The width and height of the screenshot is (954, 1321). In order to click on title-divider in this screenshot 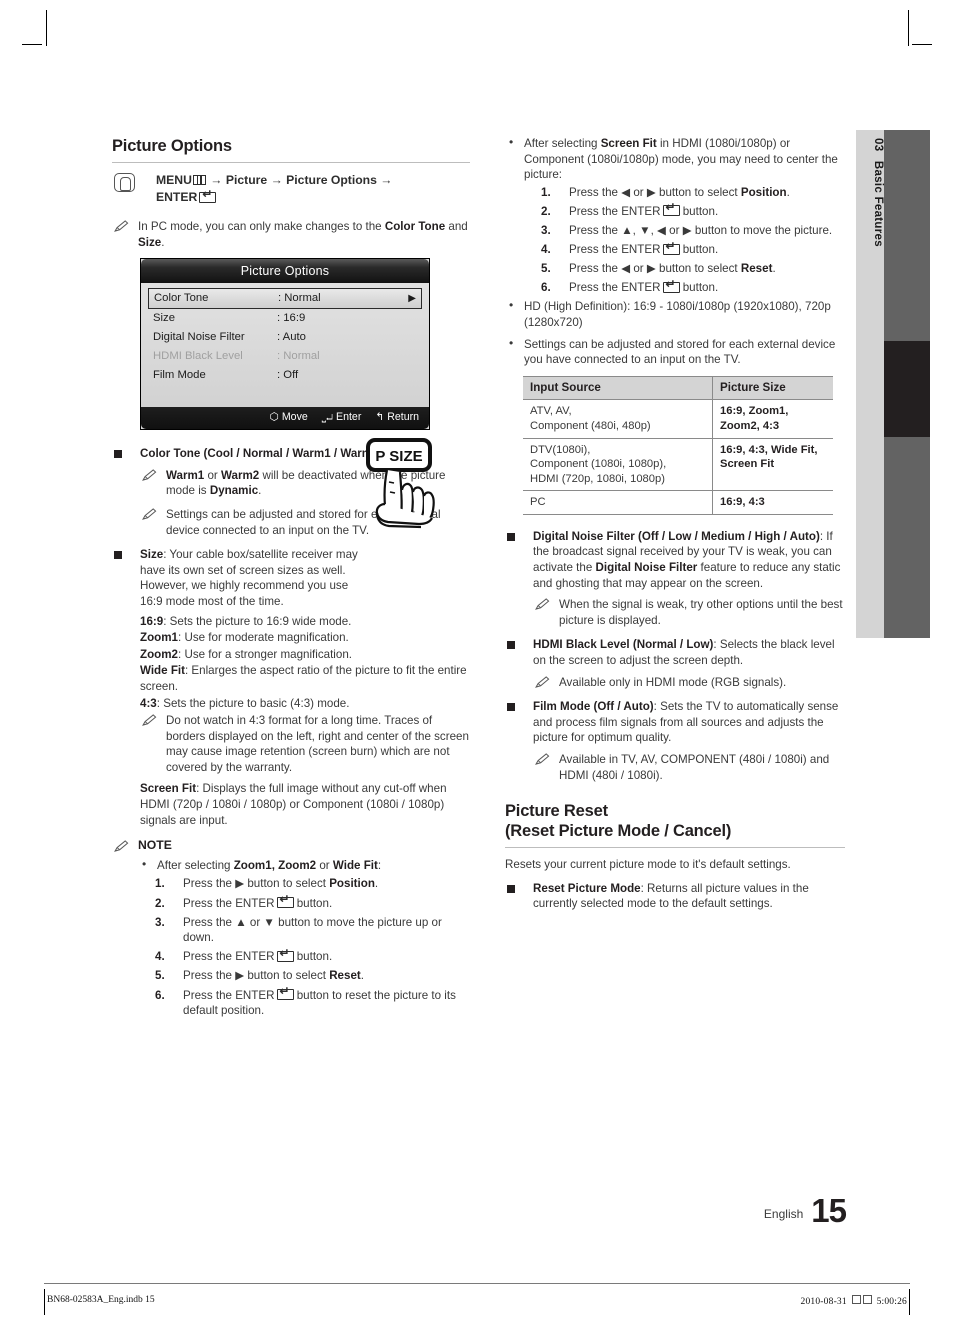, I will do `click(291, 162)`.